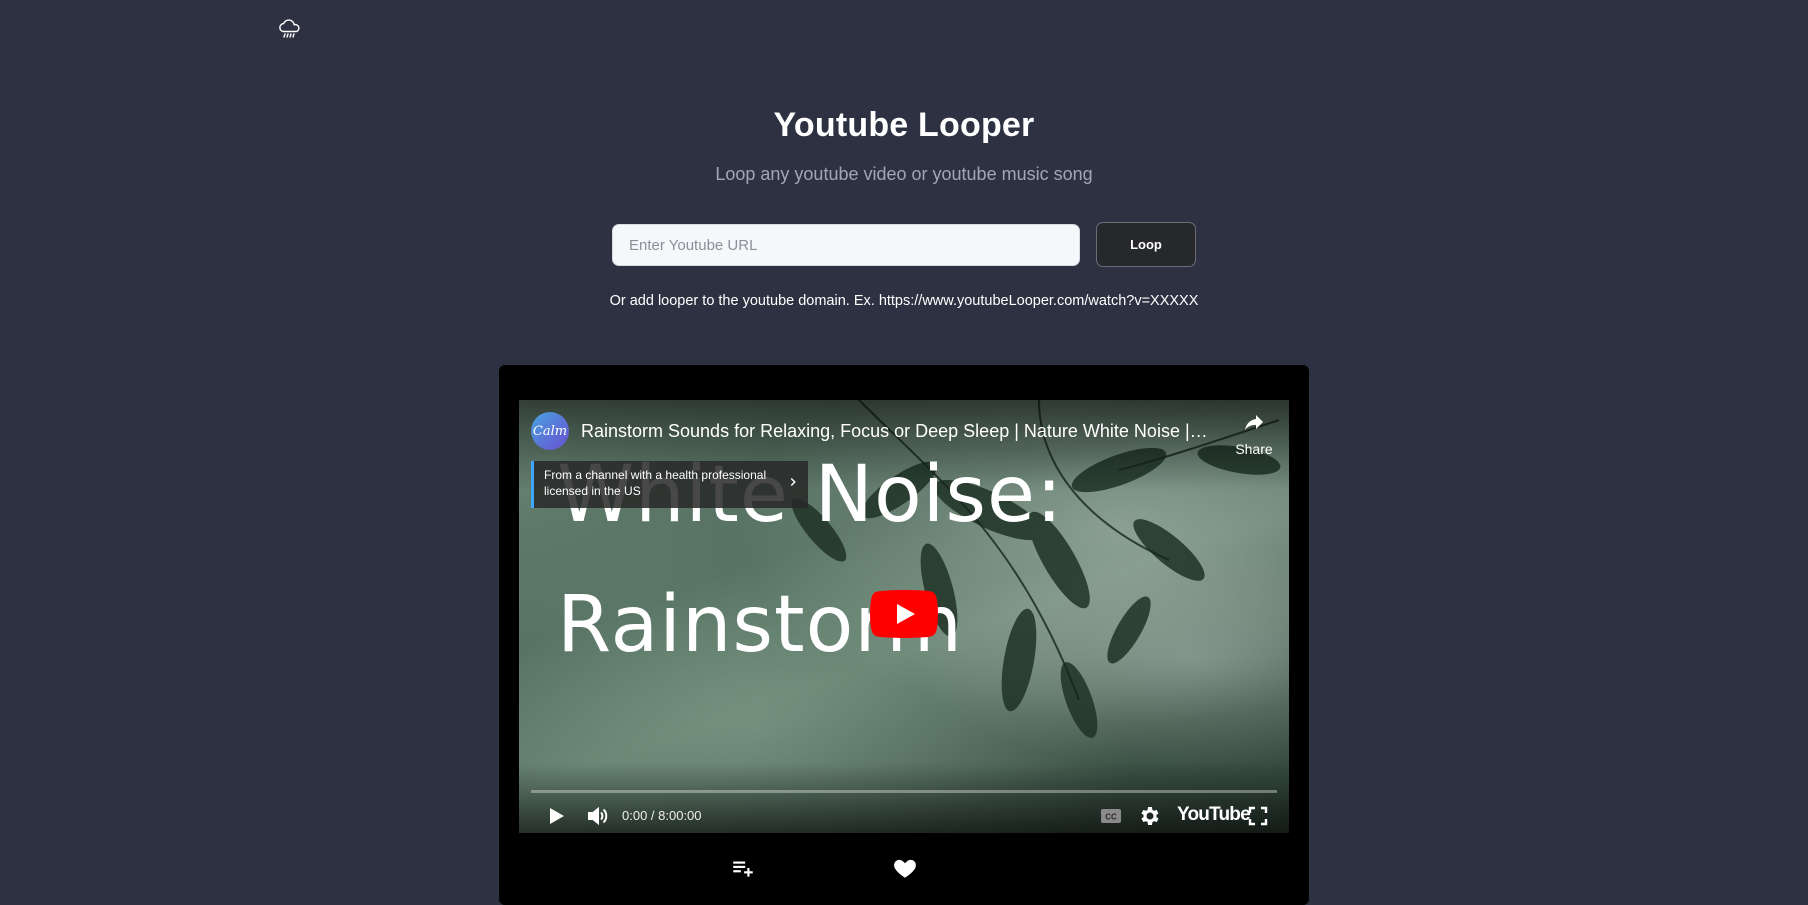  I want to click on cloud-rain-icon, so click(290, 30).